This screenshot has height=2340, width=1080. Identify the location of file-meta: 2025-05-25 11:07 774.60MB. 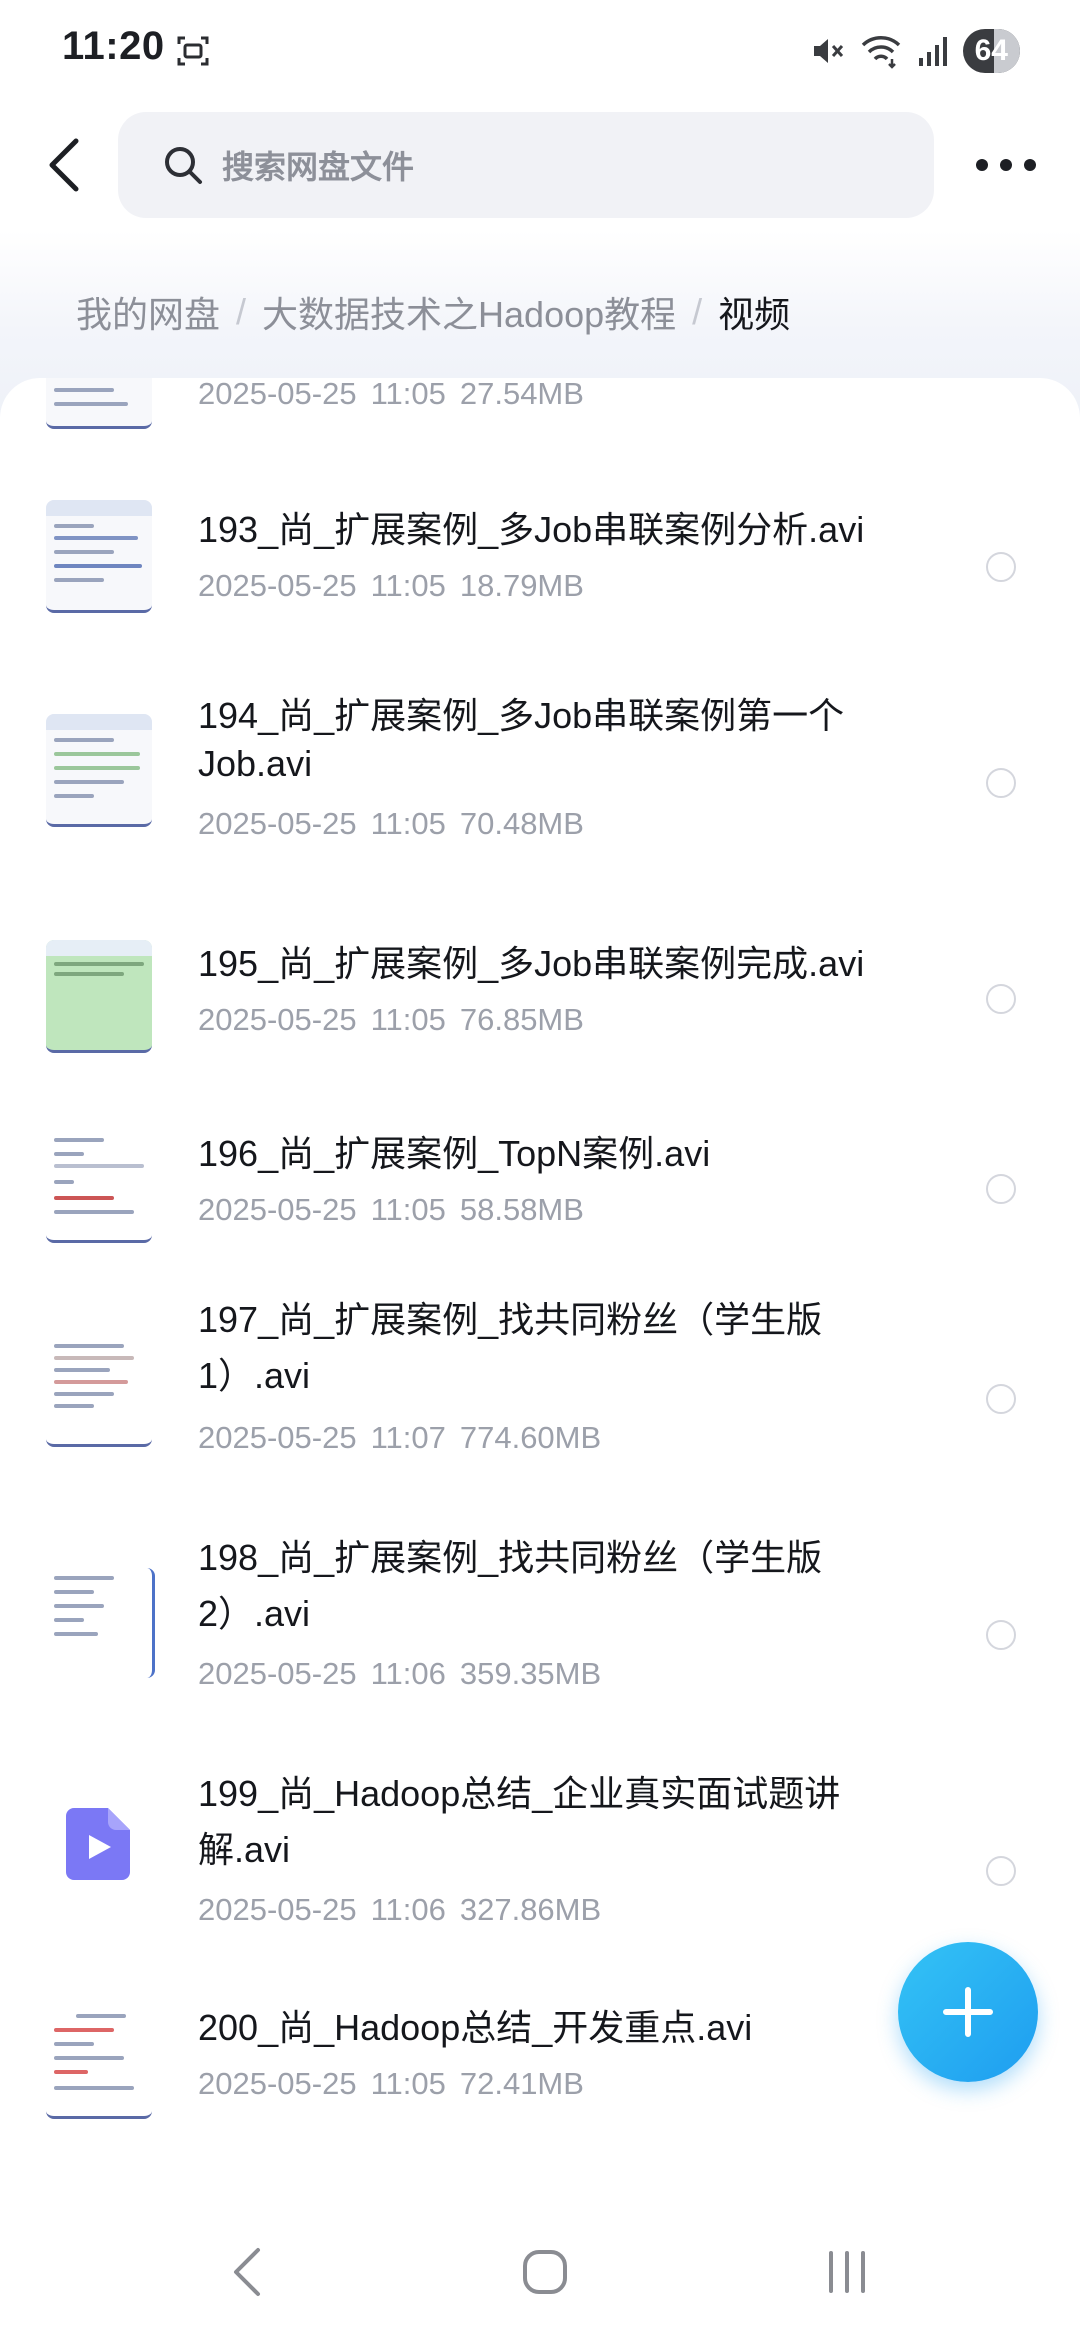
(406, 1438).